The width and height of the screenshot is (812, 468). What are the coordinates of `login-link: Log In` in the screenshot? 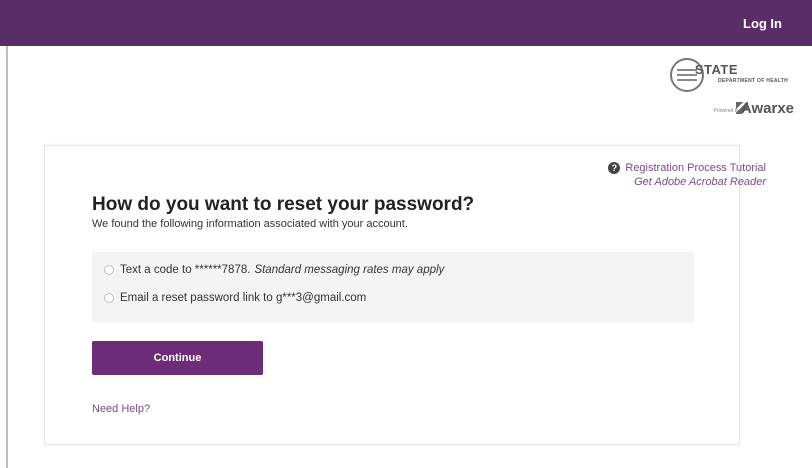 It's located at (762, 23).